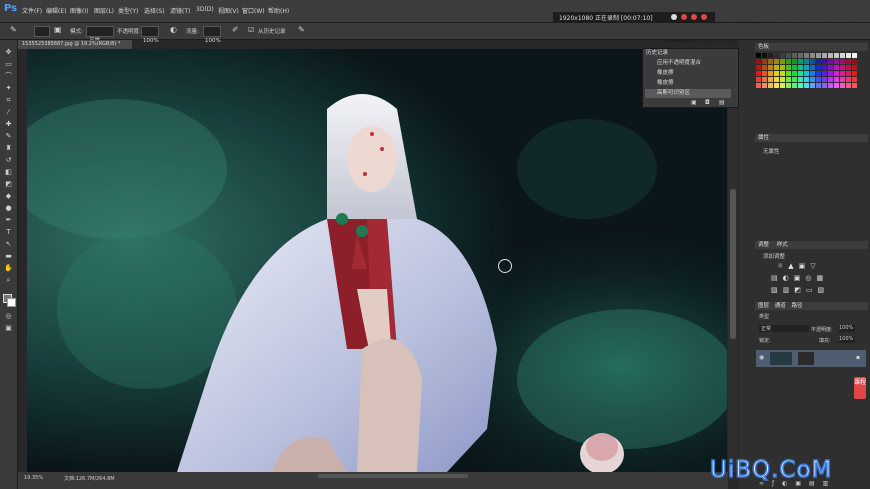 This screenshot has height=489, width=870. I want to click on menu-image: 图像(I), so click(79, 10).